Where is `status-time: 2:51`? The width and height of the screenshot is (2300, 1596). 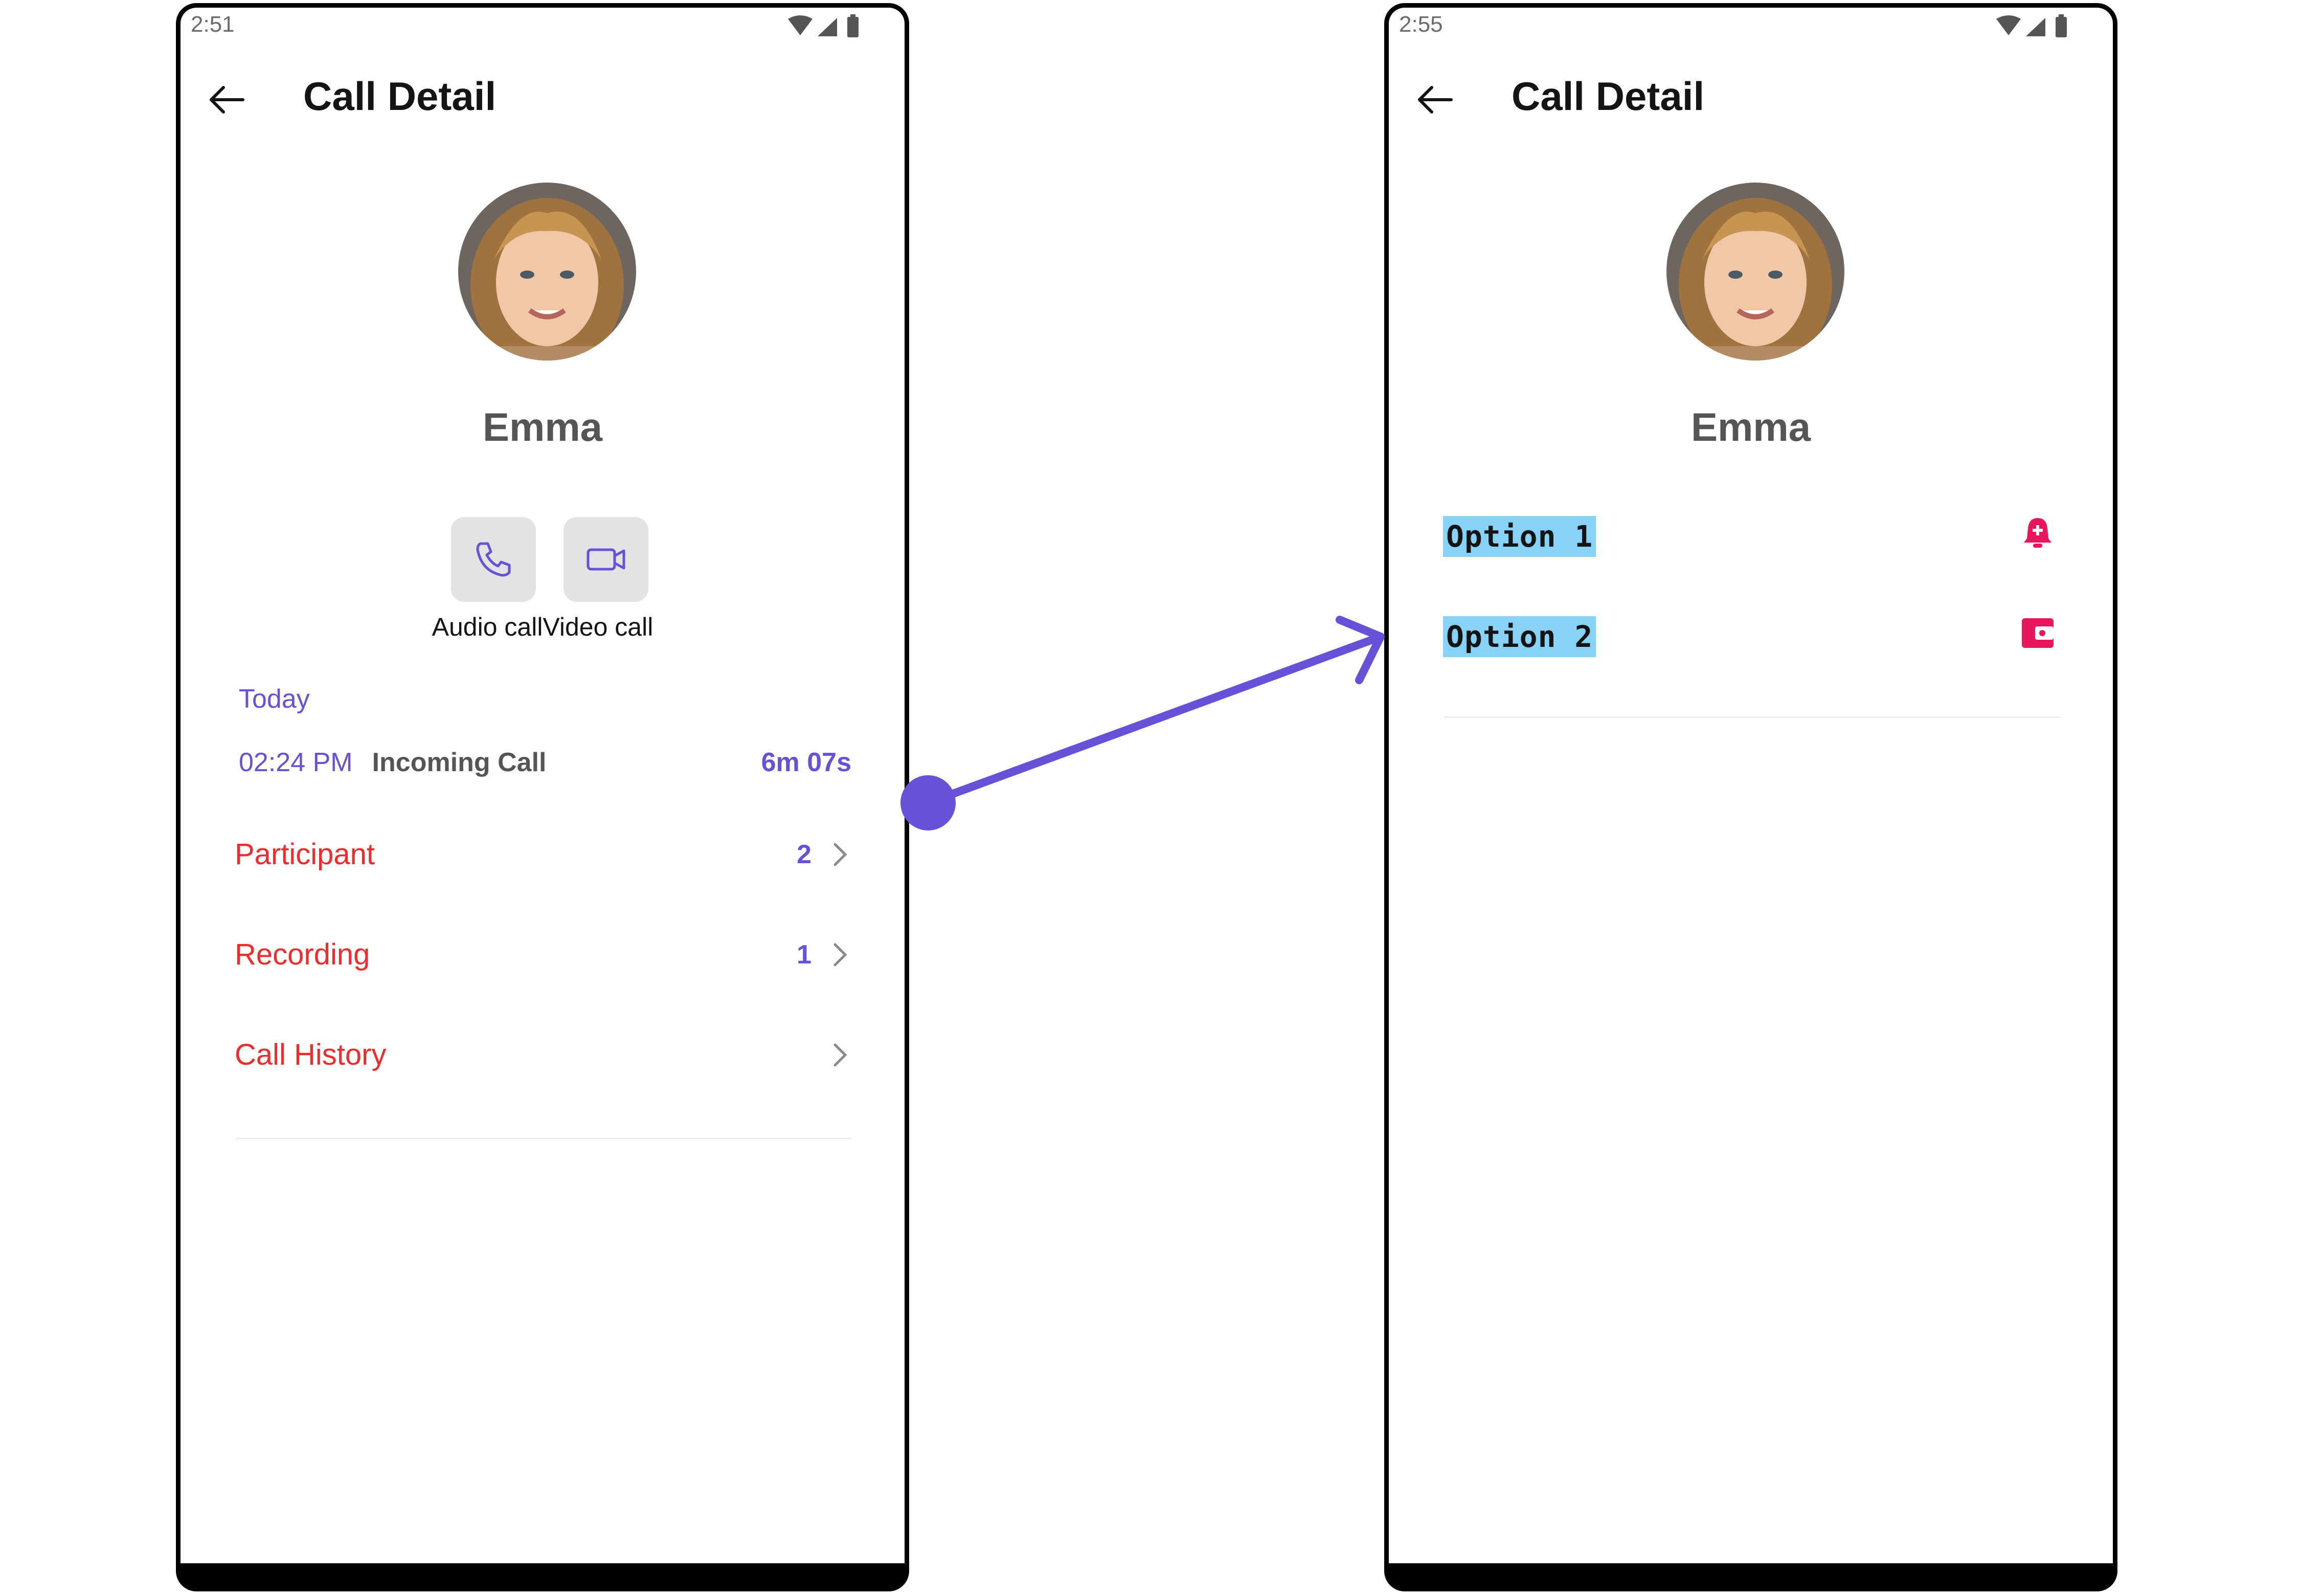
status-time: 2:51 is located at coordinates (213, 25).